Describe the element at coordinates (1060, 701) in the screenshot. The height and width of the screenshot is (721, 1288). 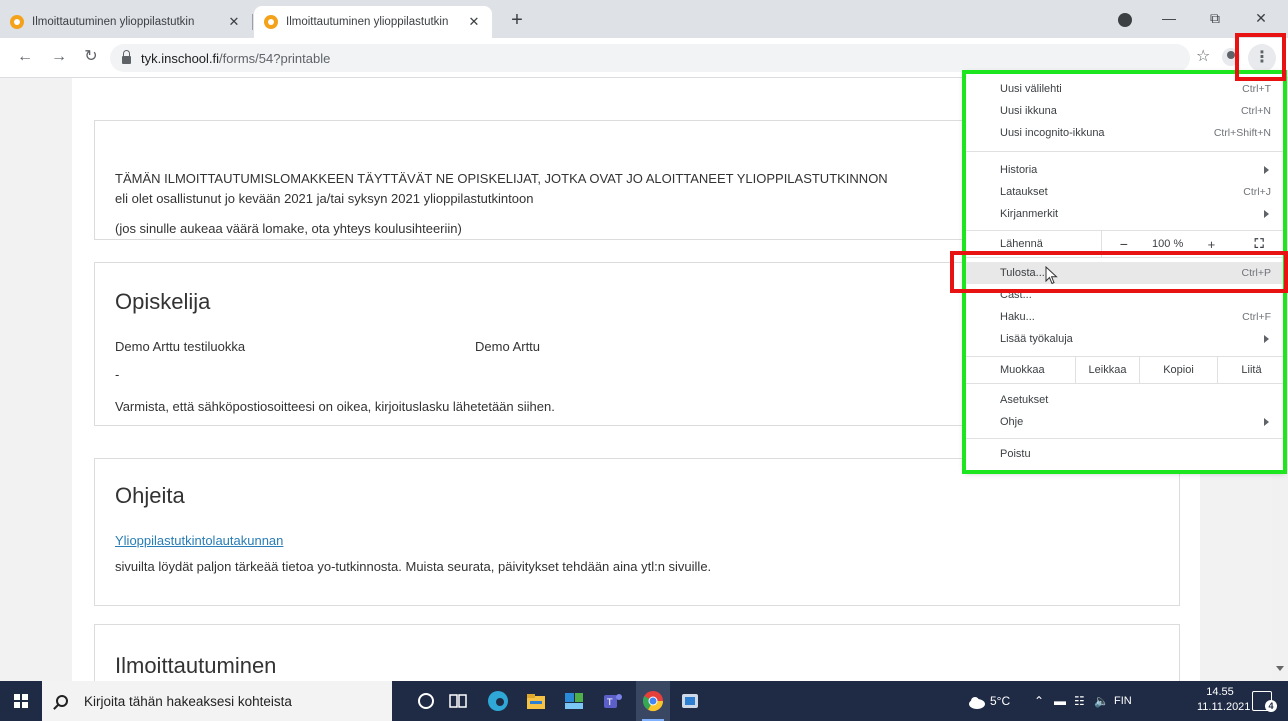
I see `battery-icon: ▬` at that location.